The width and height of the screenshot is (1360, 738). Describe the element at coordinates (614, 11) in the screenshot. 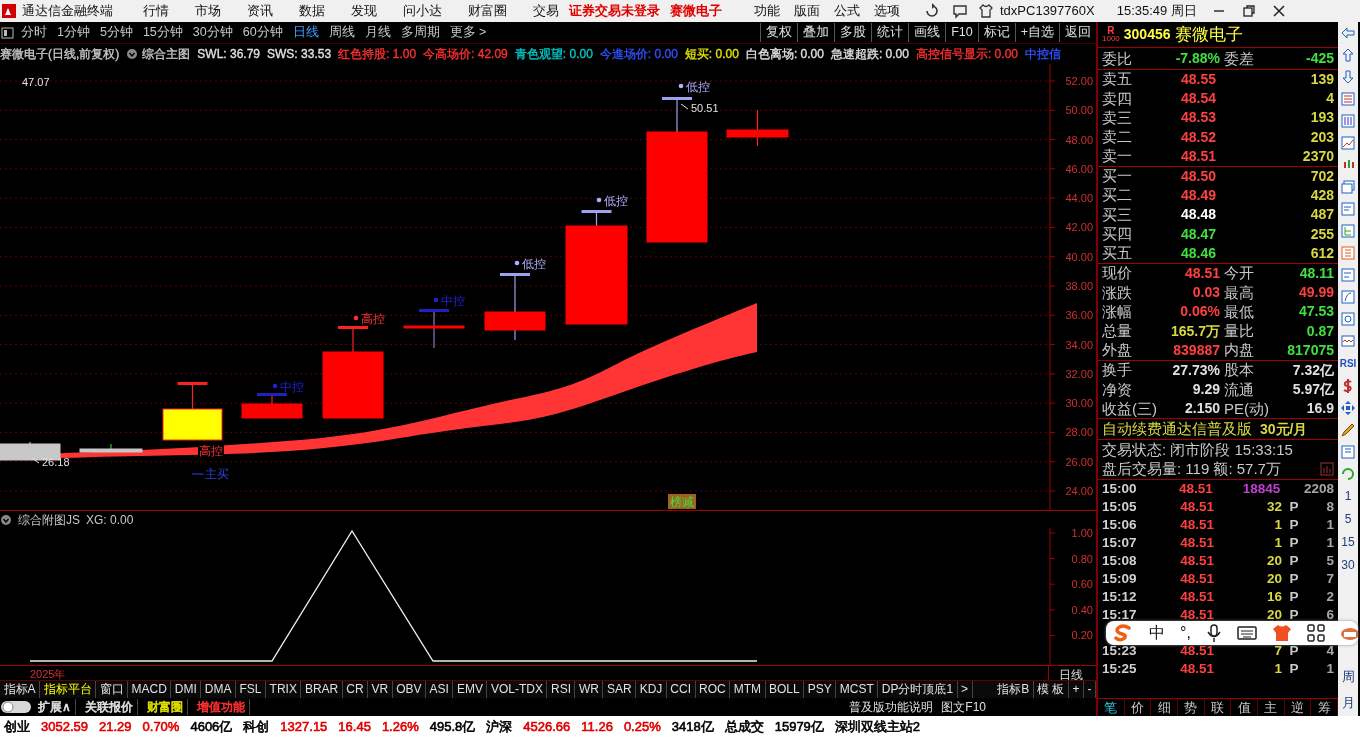

I see `alert-text: 证券交易未登录` at that location.